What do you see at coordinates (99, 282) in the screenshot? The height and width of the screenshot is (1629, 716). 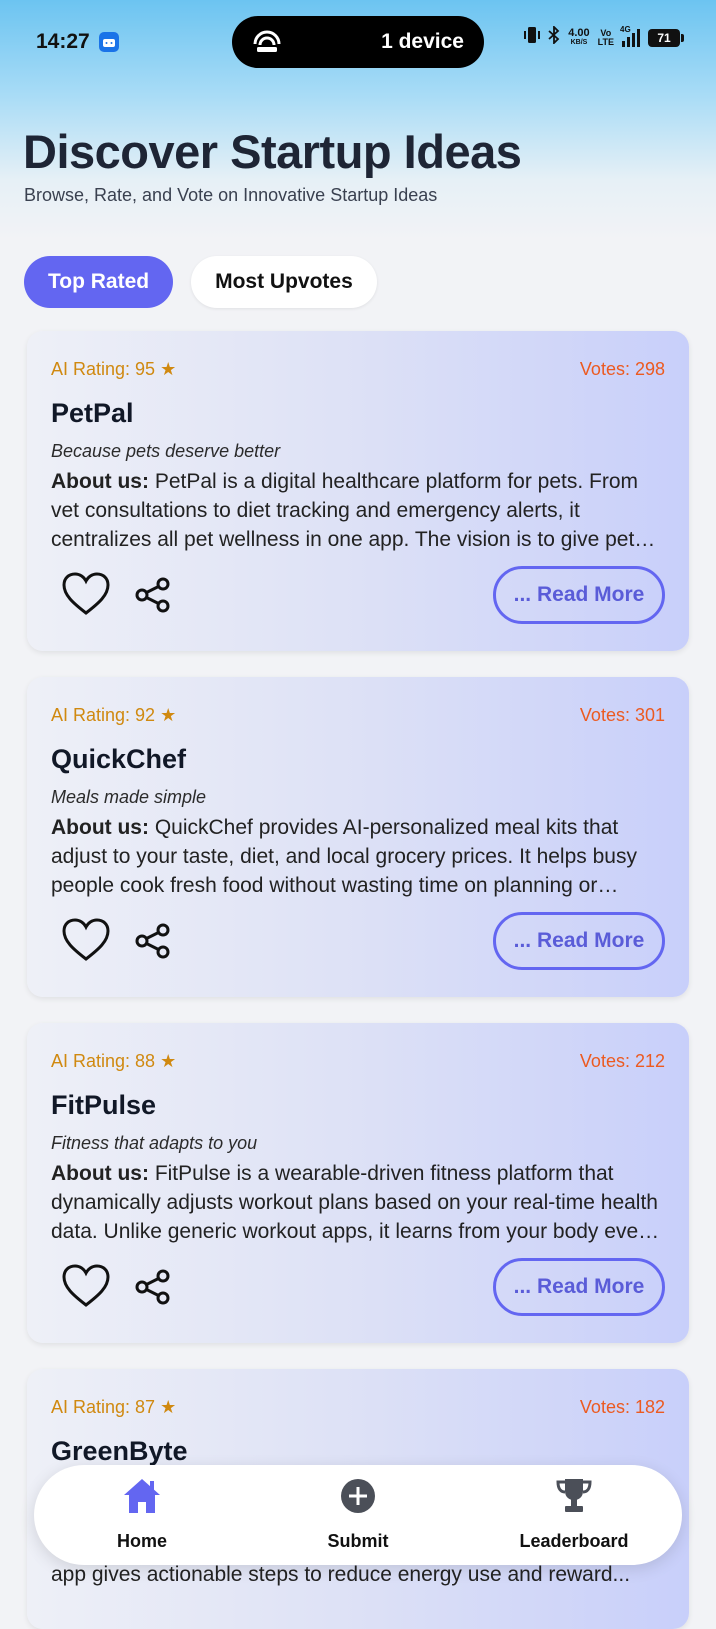 I see `tab-top-rated: Top Rated` at bounding box center [99, 282].